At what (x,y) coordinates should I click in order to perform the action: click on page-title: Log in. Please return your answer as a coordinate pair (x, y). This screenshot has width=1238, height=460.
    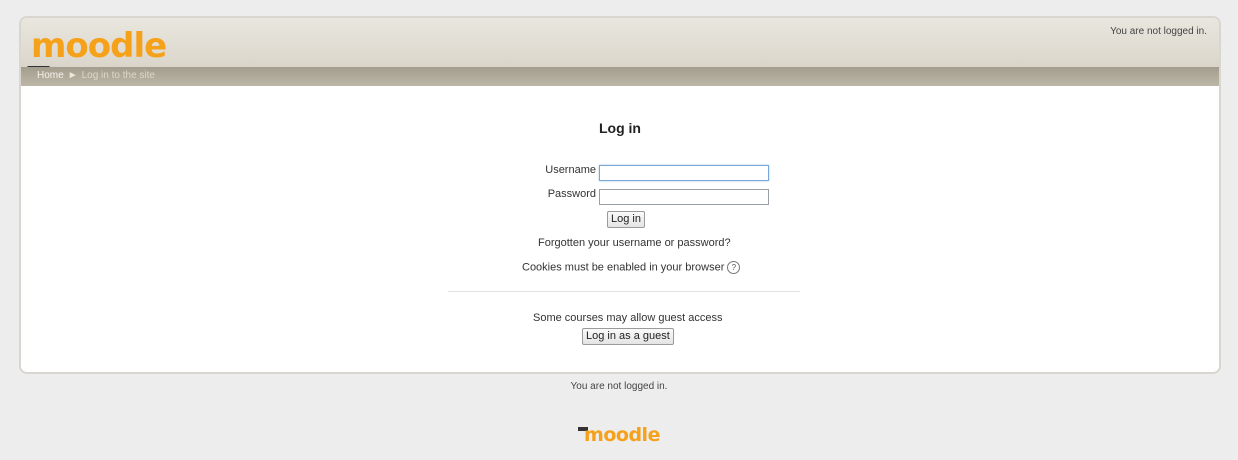
    Looking at the image, I should click on (620, 128).